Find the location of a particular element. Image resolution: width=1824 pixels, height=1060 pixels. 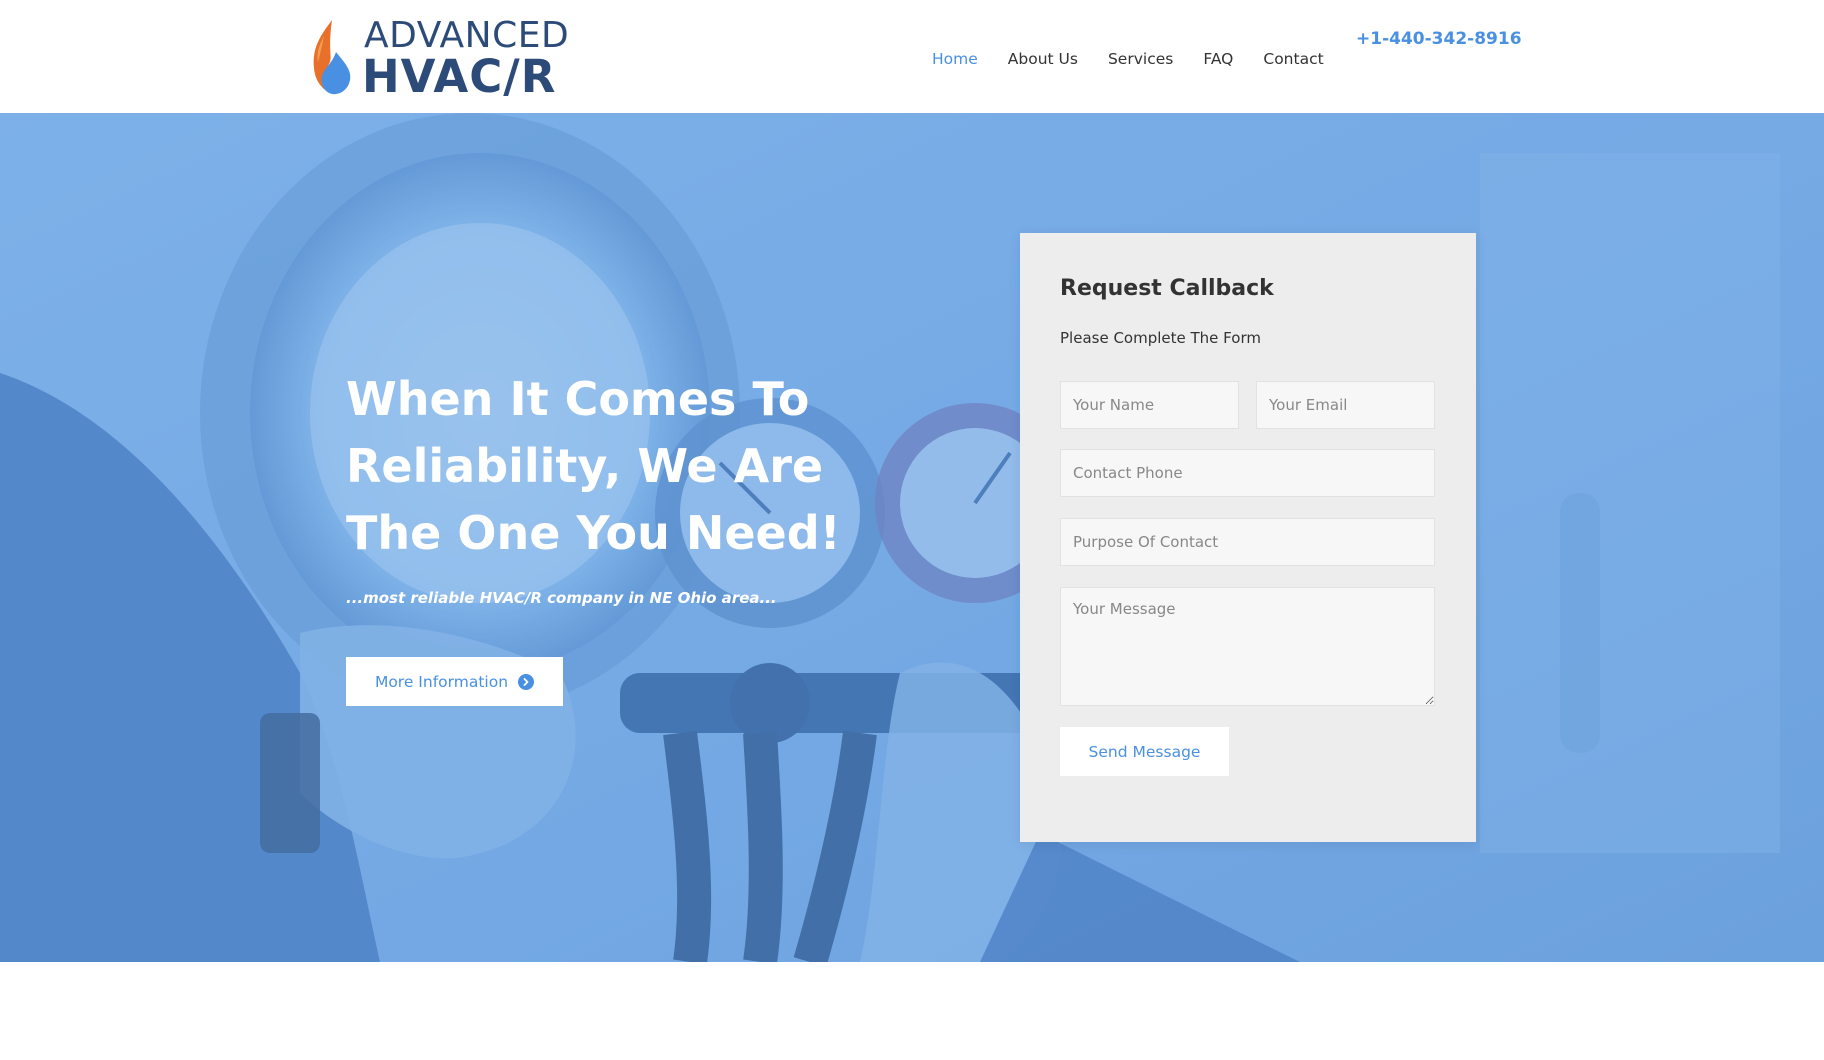

nav-item-faq: FAQ is located at coordinates (1218, 59).